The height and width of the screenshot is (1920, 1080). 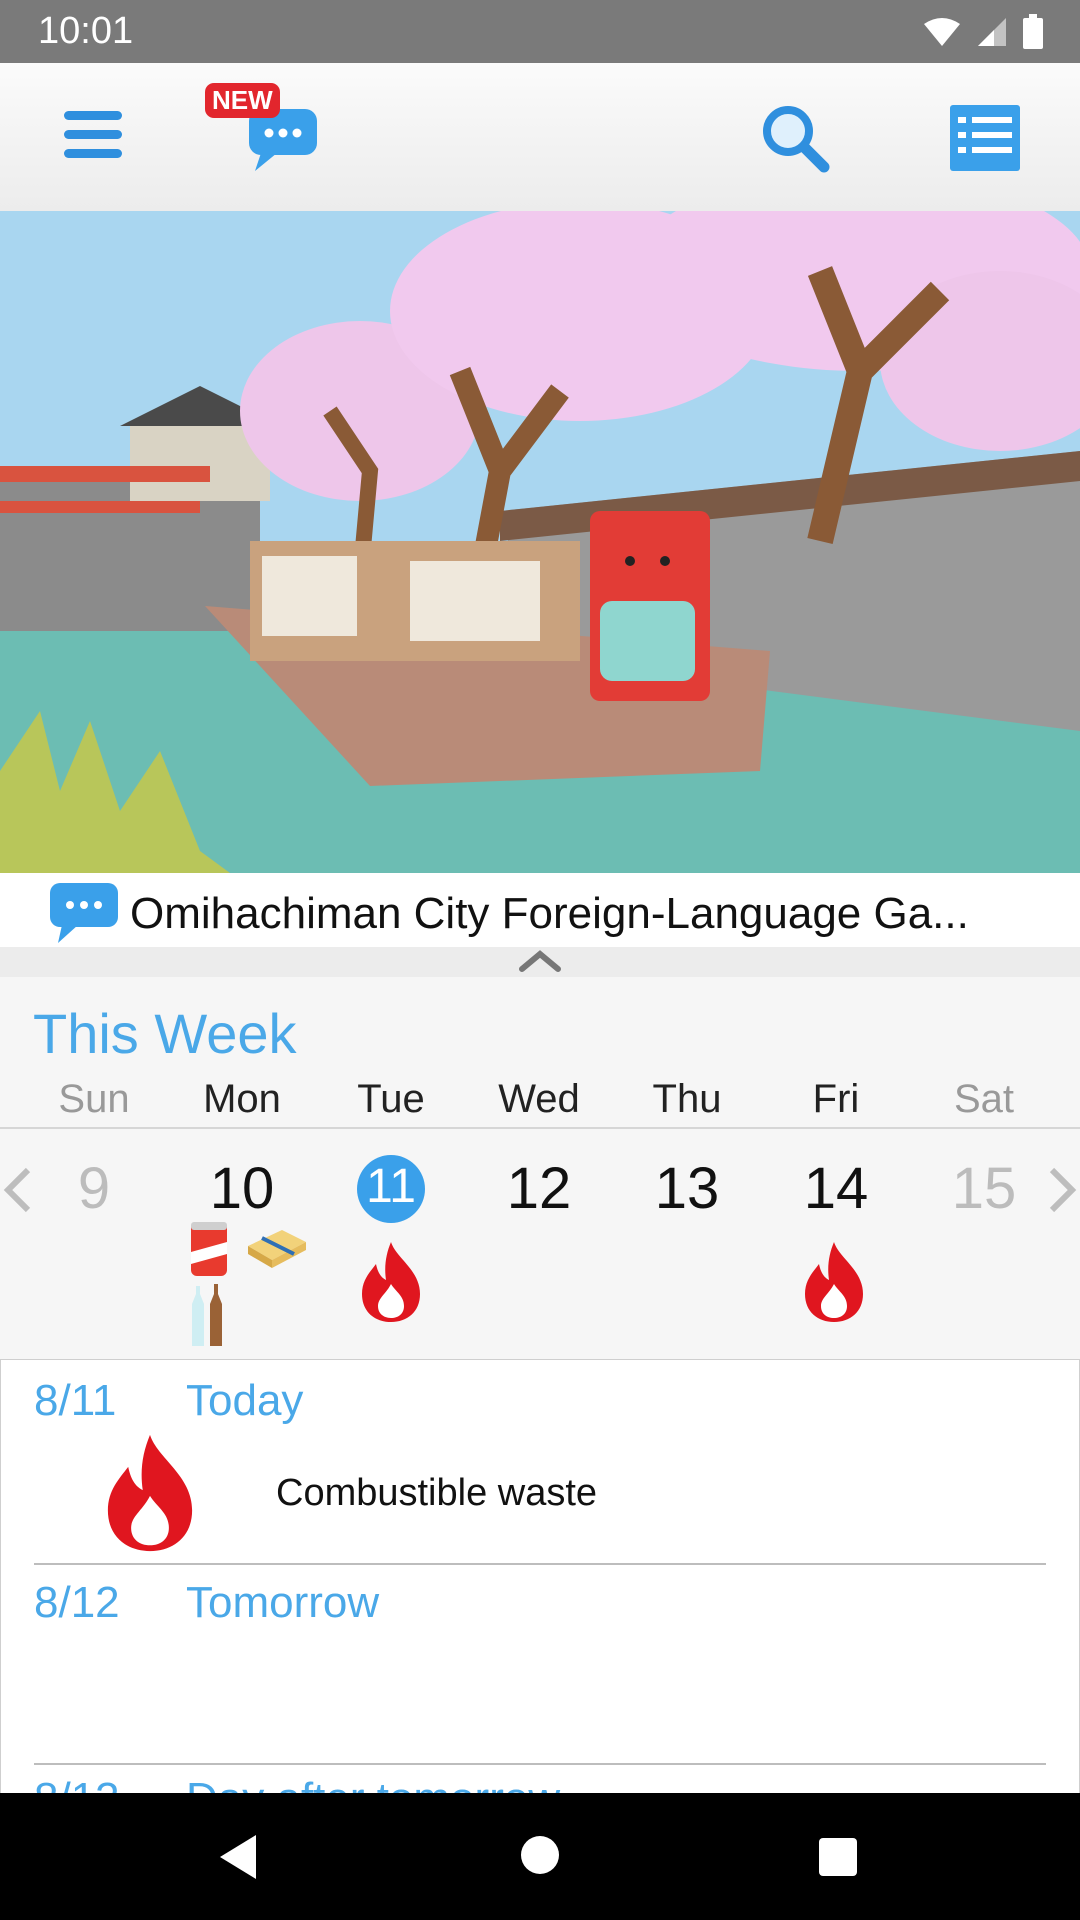 What do you see at coordinates (242, 1188) in the screenshot?
I see `date-mon: 10` at bounding box center [242, 1188].